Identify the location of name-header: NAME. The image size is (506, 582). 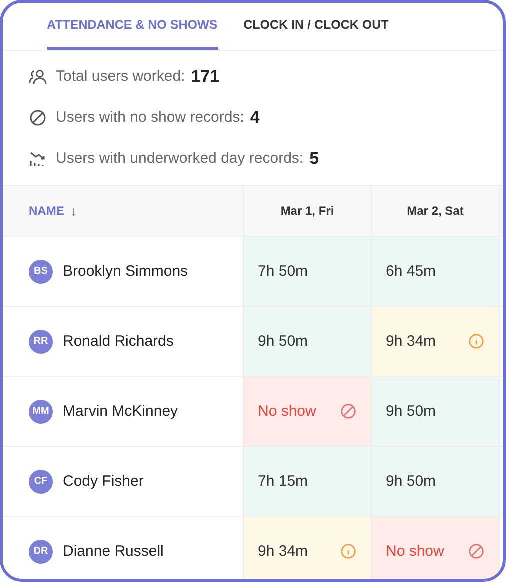
(46, 211).